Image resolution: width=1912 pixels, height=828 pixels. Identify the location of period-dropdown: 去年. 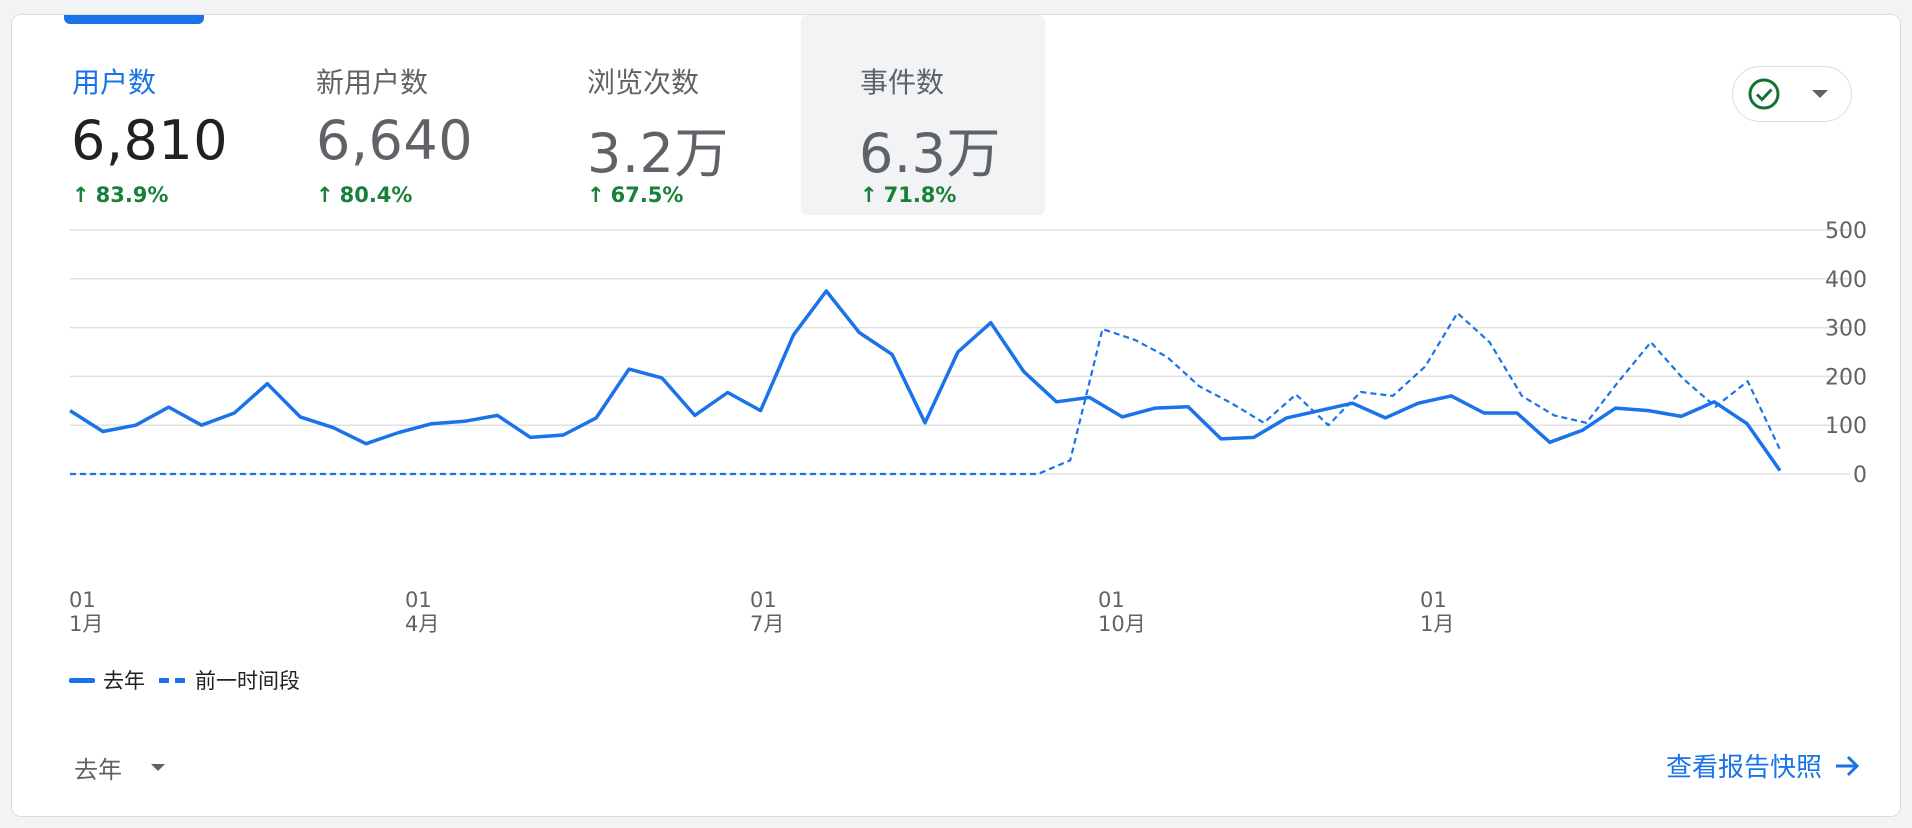
(120, 767).